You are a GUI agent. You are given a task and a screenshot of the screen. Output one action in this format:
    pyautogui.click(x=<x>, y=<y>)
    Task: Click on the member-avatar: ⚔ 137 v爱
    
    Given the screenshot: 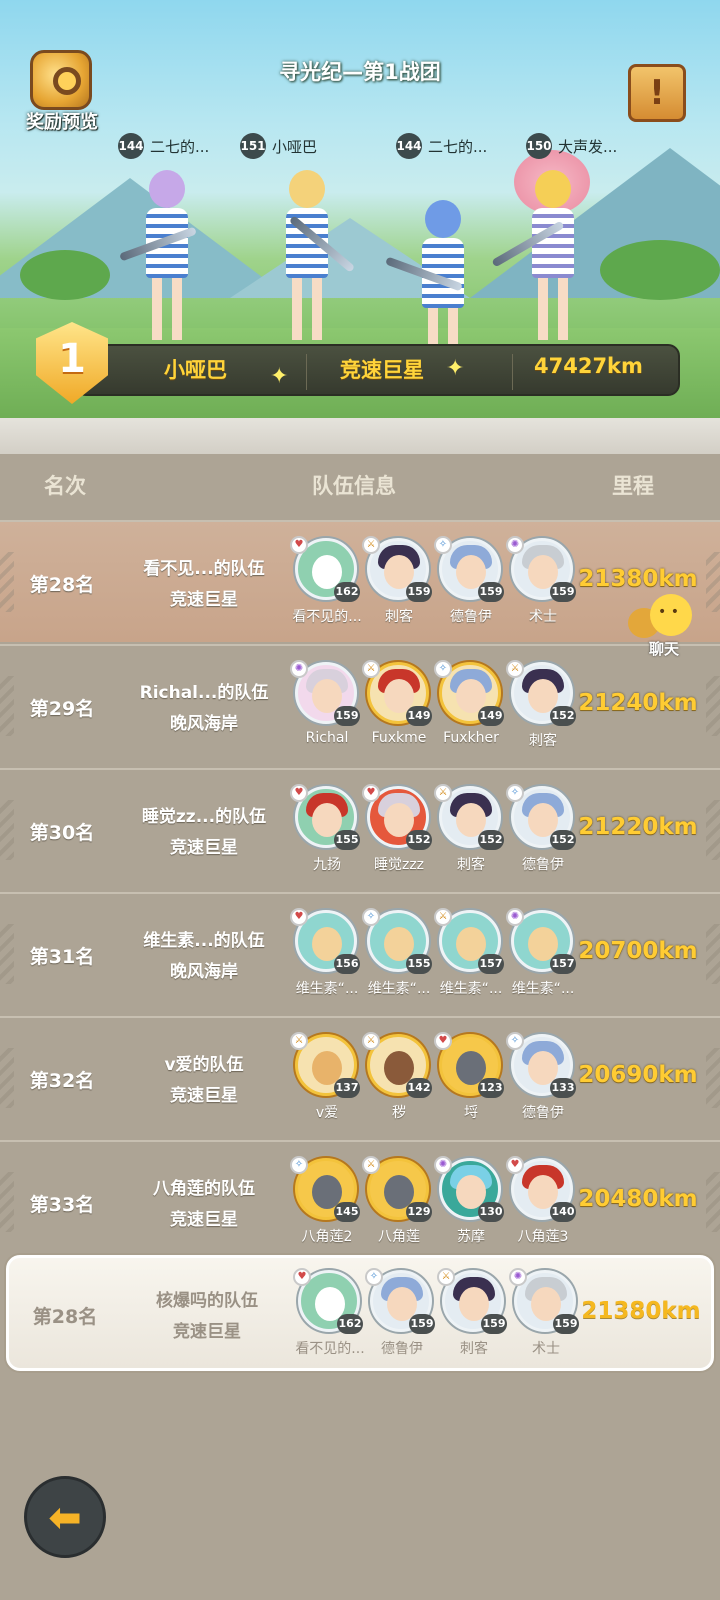 What is the action you would take?
    pyautogui.click(x=327, y=1083)
    